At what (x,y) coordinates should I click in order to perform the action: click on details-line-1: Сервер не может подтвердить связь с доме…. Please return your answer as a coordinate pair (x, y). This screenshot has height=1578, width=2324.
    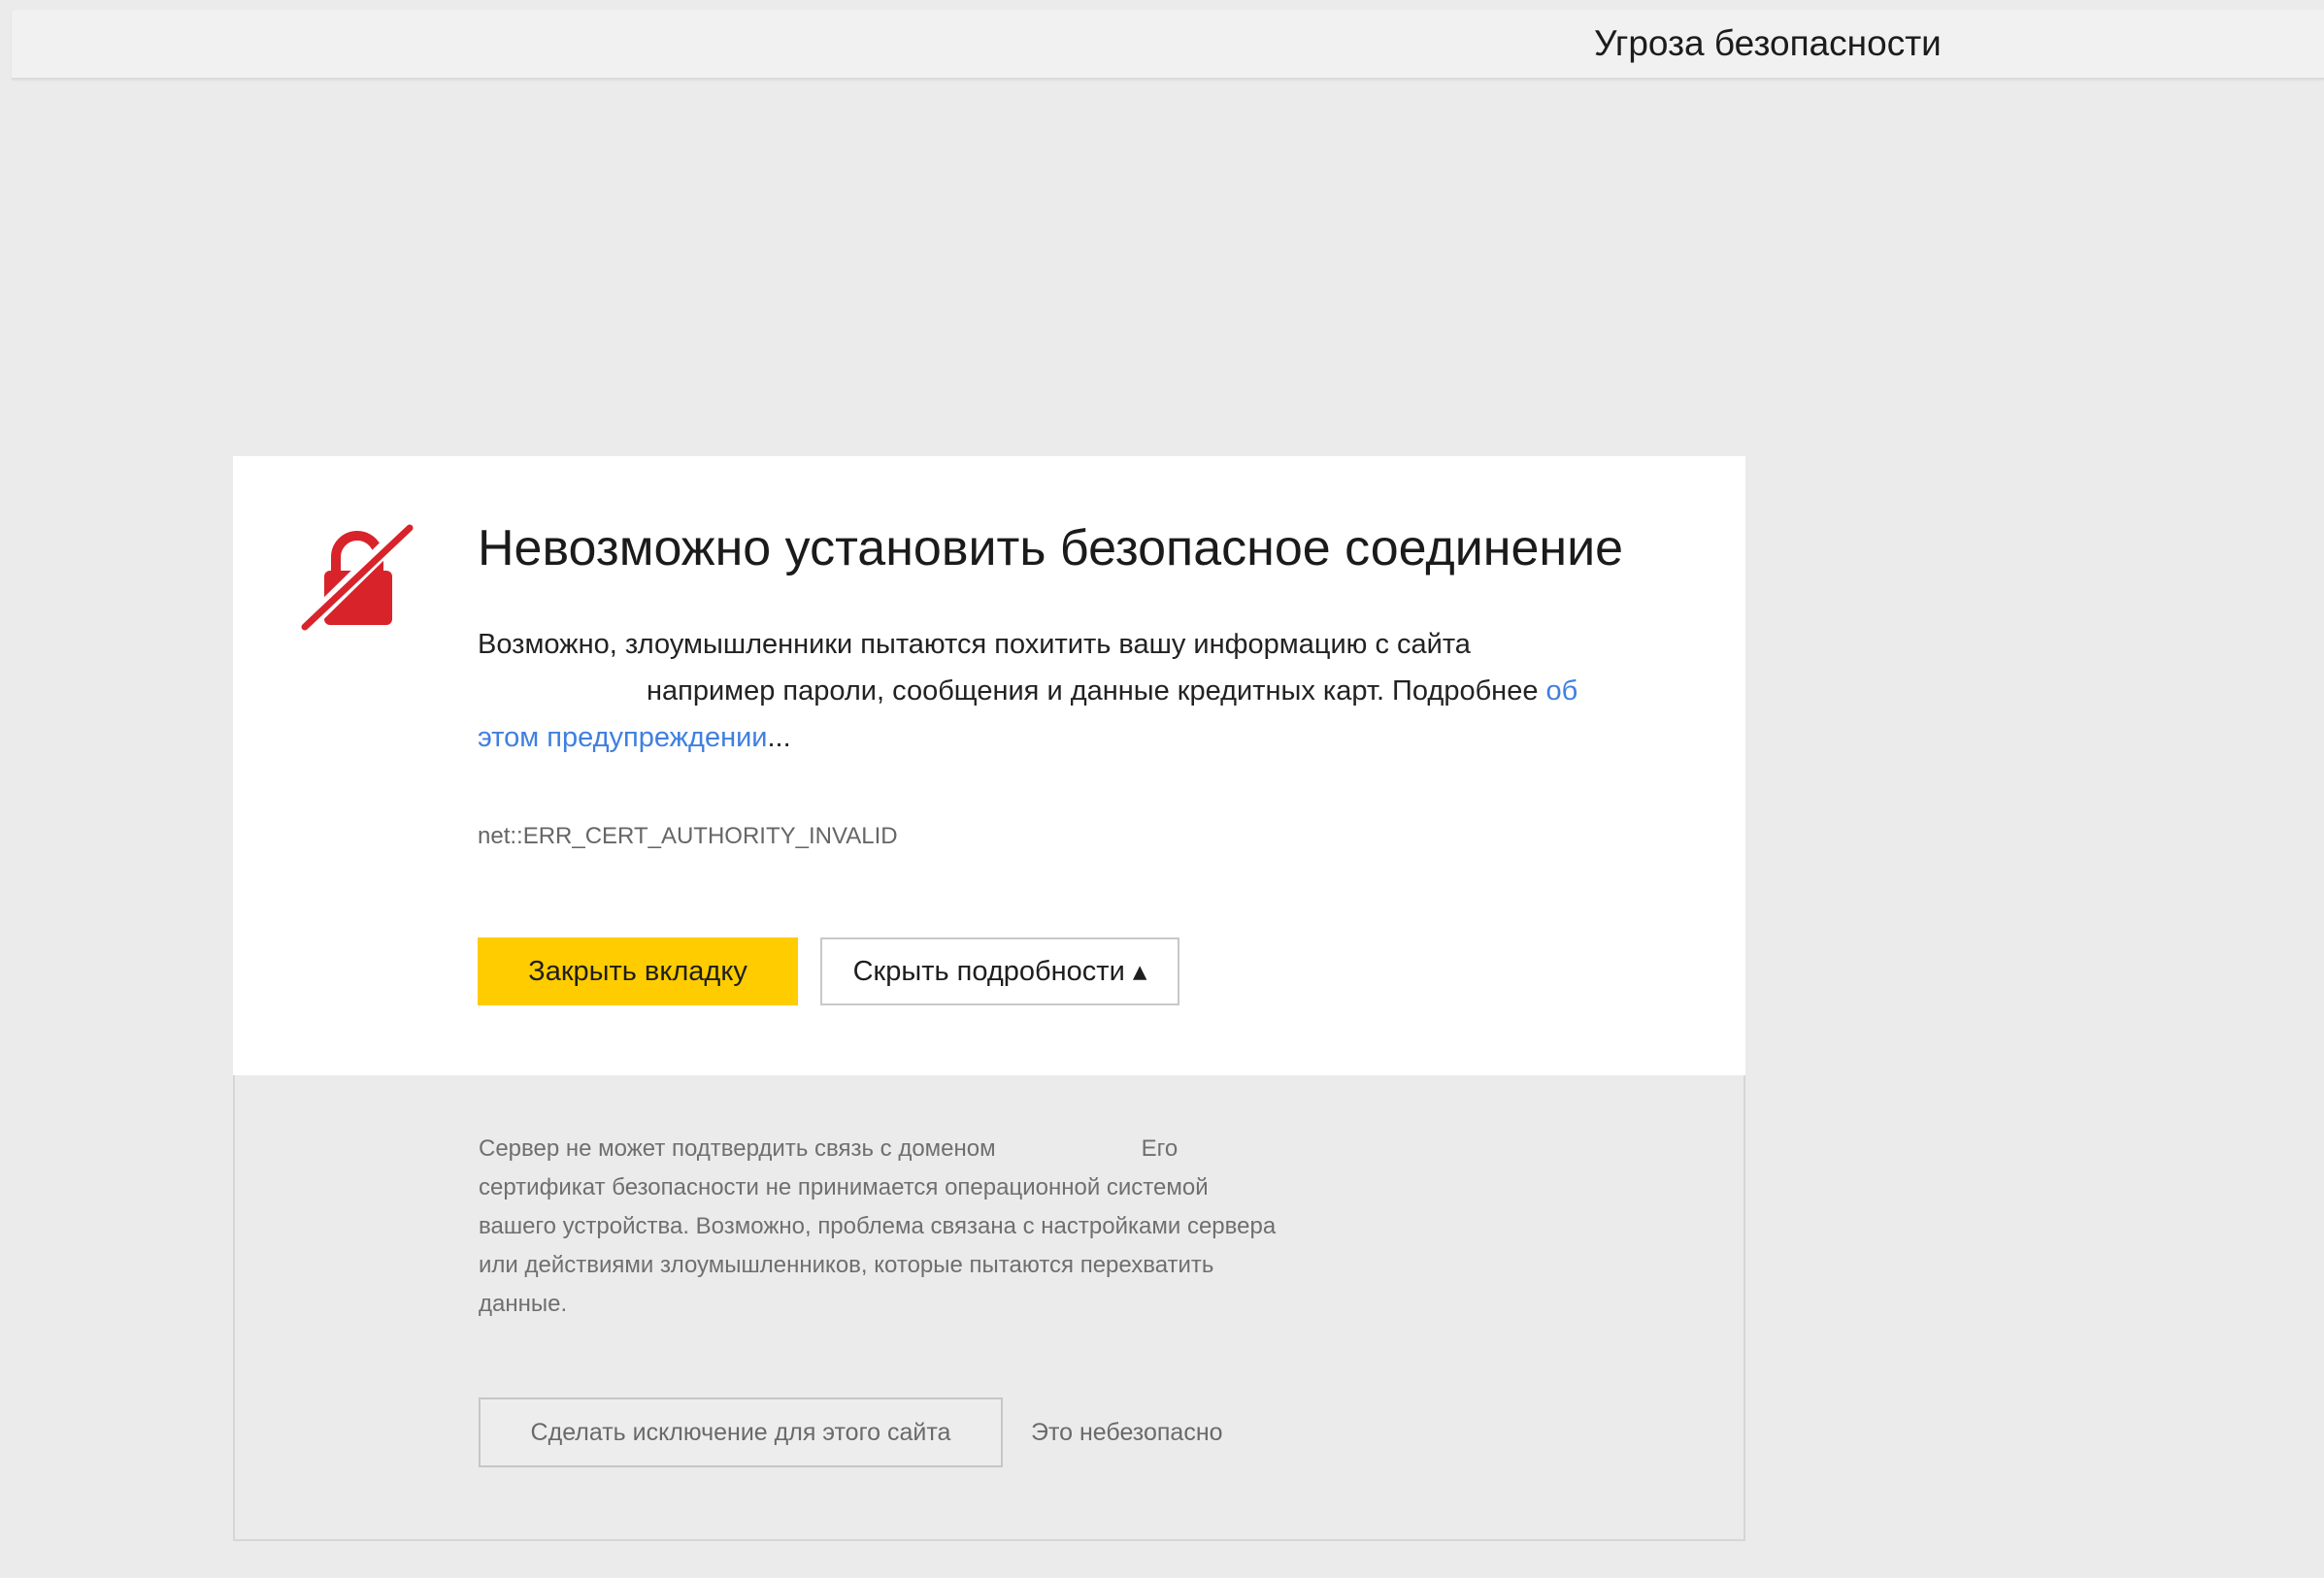
    Looking at the image, I should click on (935, 1149).